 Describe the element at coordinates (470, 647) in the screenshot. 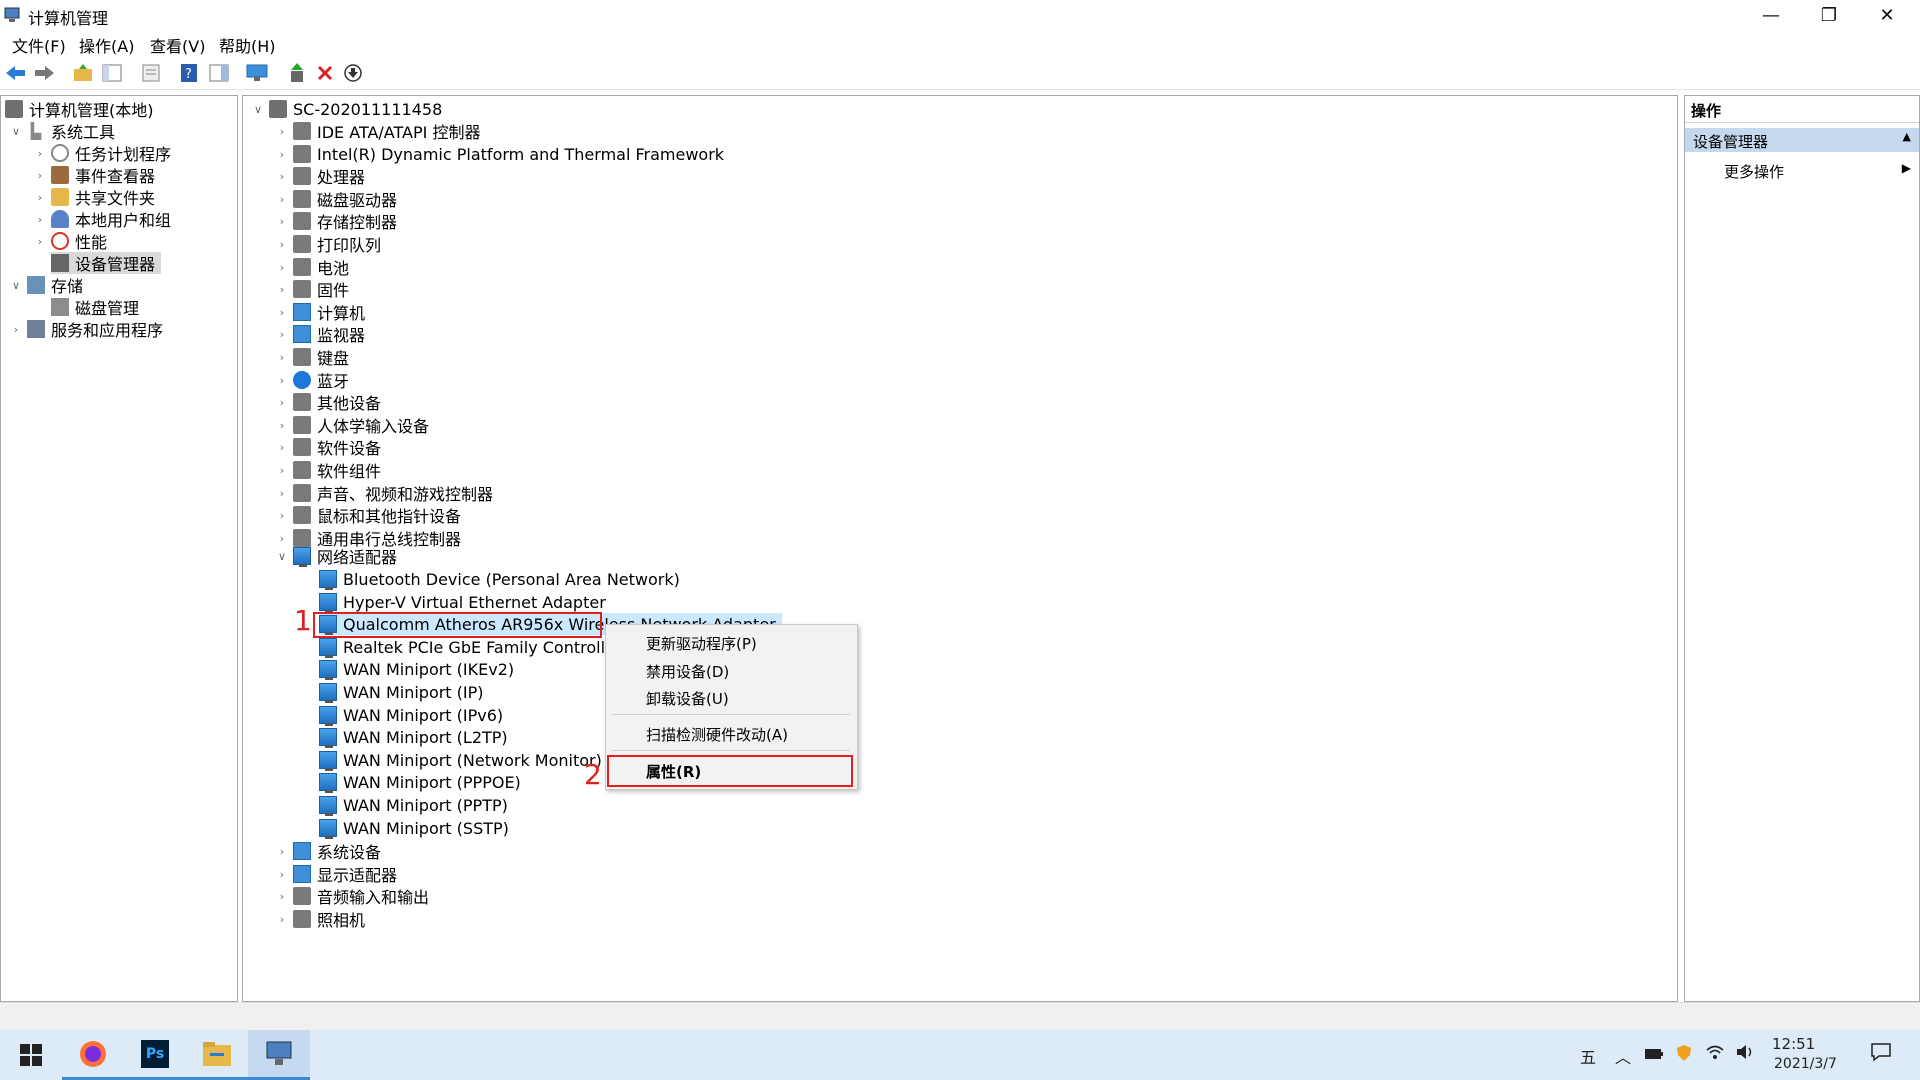

I see `tree-item-adapter: Realtek PCIe GbE Family Controller` at that location.